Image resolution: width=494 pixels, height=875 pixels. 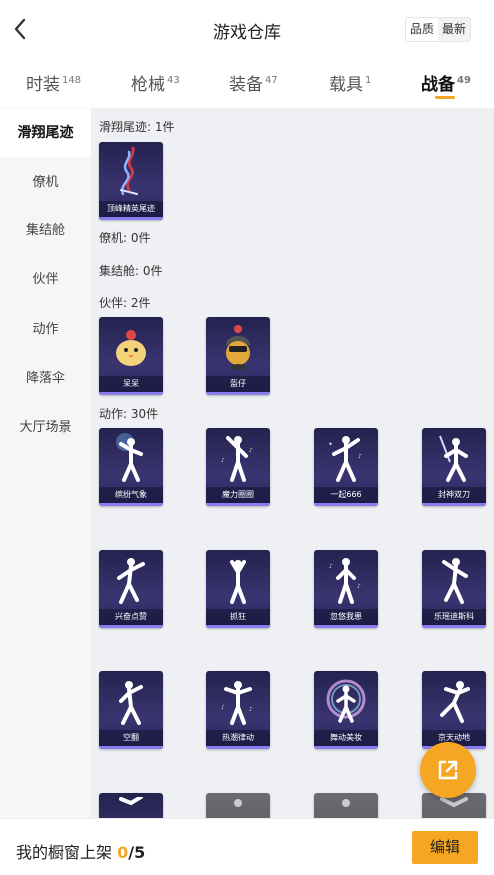 I want to click on item-card: 缤纷气象, so click(x=131, y=467).